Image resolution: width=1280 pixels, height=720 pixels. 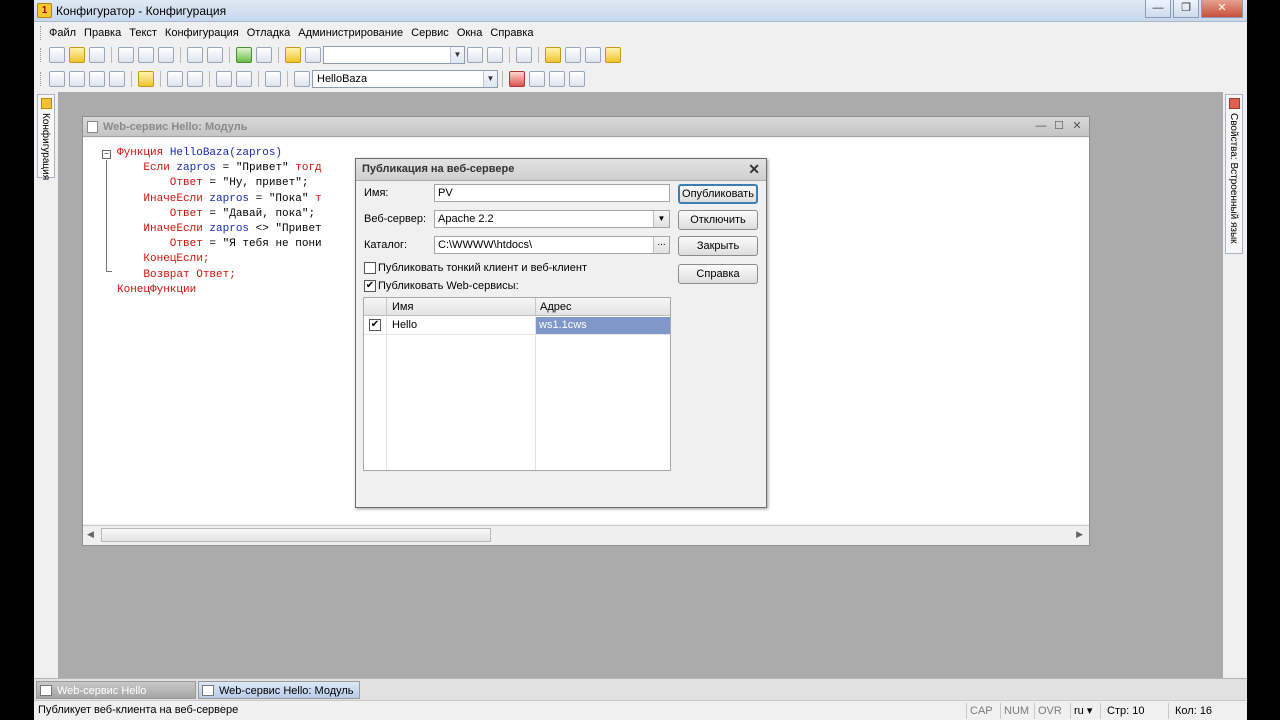 I want to click on taskbar-item-module: Web-сервис Hello: Модуль, so click(x=279, y=690).